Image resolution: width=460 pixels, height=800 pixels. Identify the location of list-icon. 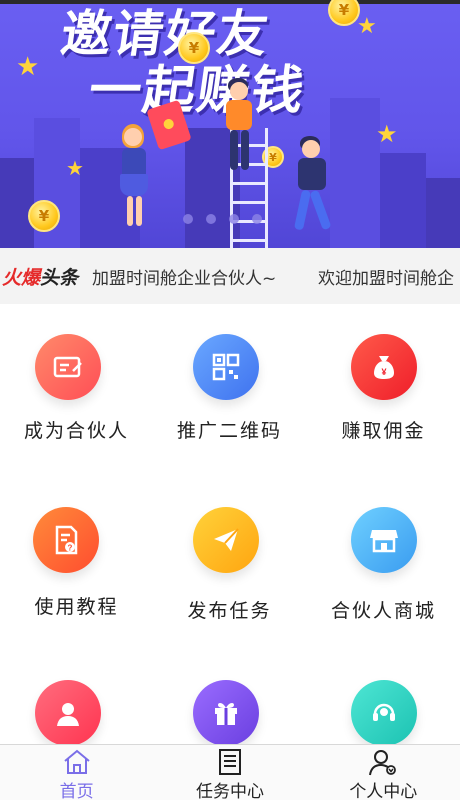
(230, 762).